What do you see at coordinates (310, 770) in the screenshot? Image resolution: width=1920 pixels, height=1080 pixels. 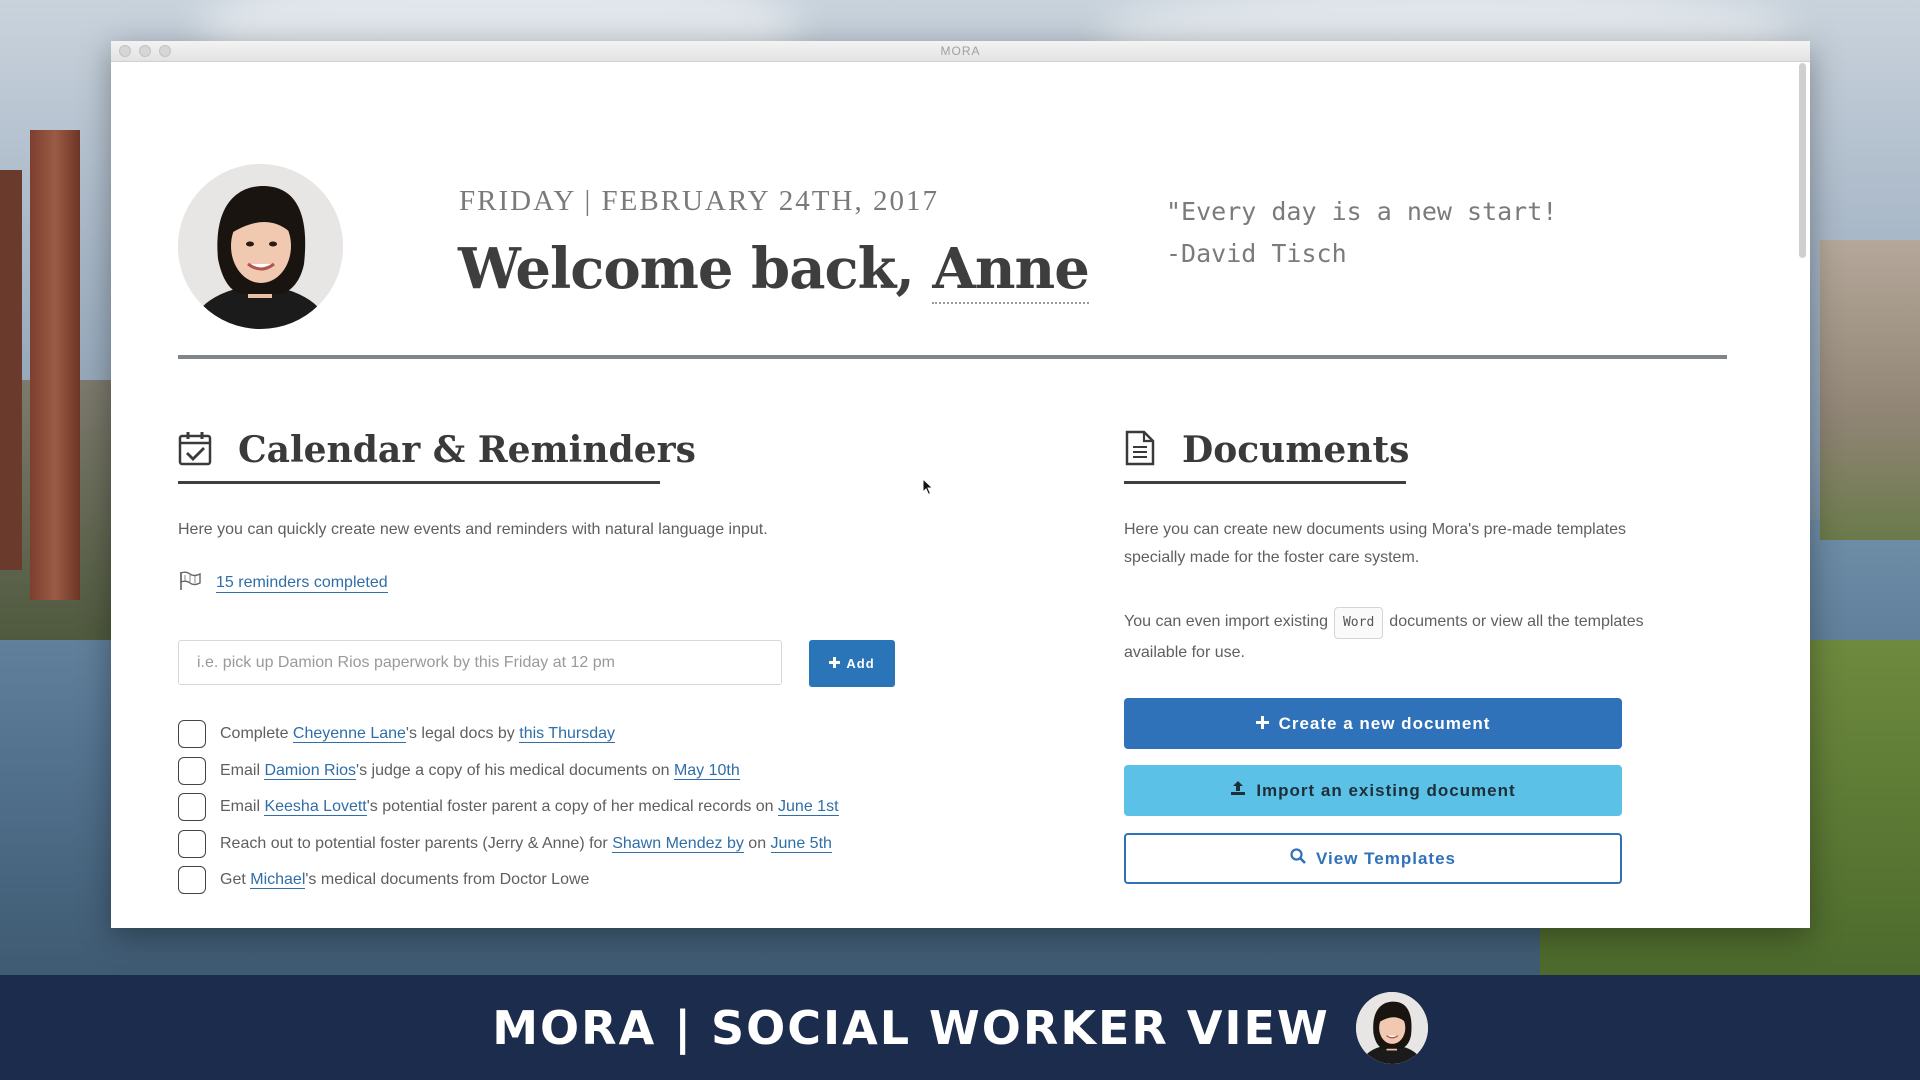 I see `reminder-entity-link: Damion Rios` at bounding box center [310, 770].